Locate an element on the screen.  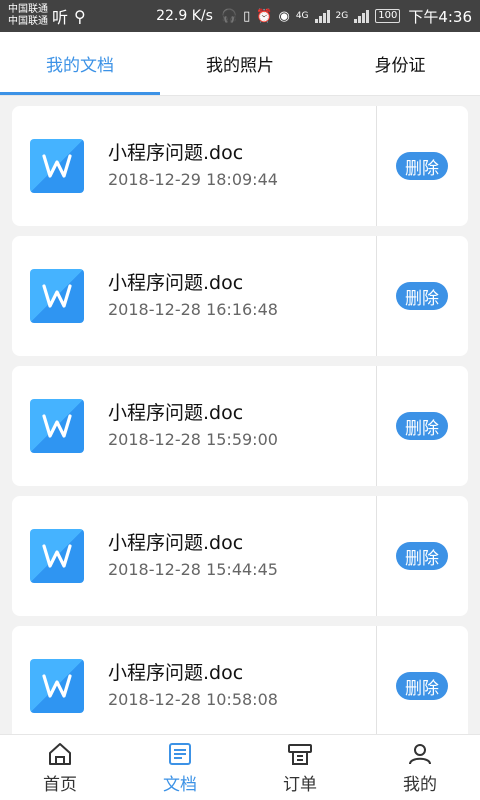
status-extra: 听 ⚲ is located at coordinates (69, 16).